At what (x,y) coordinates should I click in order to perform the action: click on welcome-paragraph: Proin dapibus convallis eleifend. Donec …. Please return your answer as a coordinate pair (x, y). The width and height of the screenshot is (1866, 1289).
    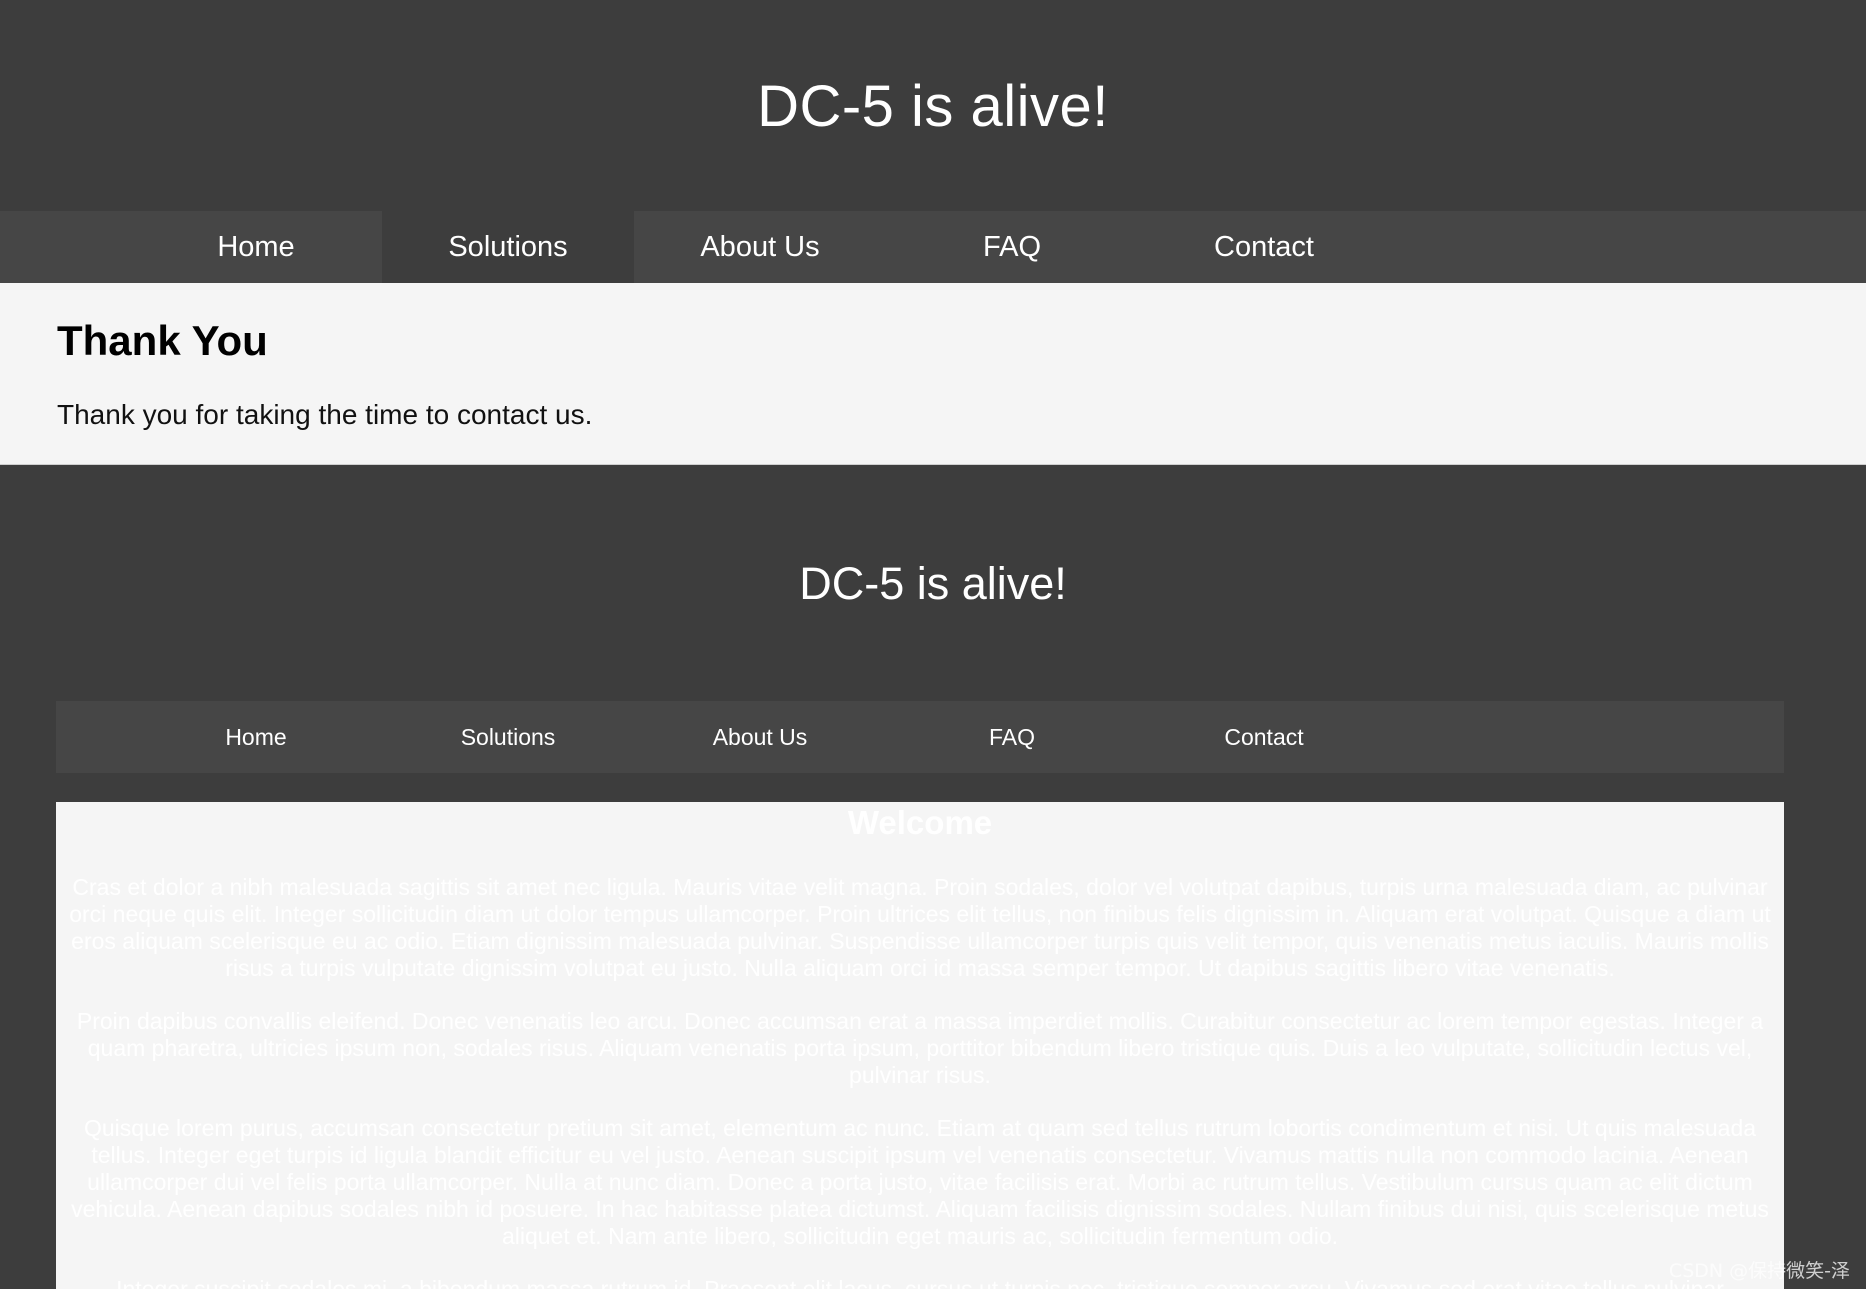
    Looking at the image, I should click on (920, 1048).